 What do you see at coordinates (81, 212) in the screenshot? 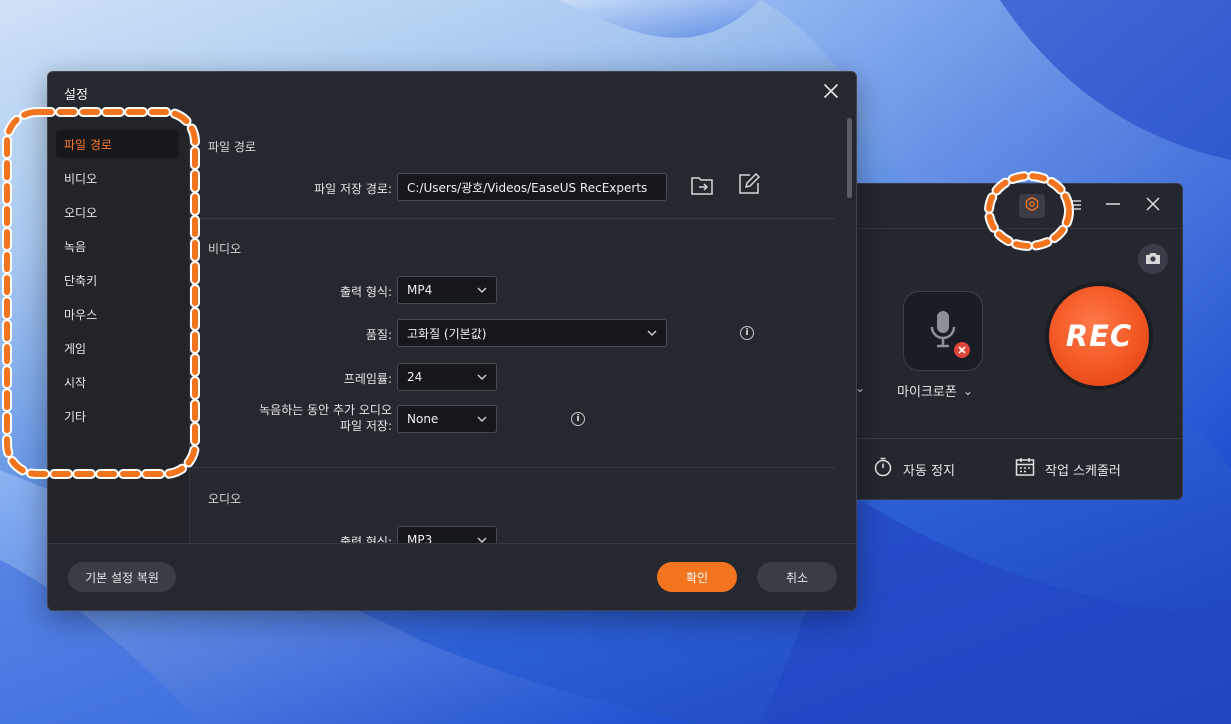
I see `sidebar-item-label: 오디오` at bounding box center [81, 212].